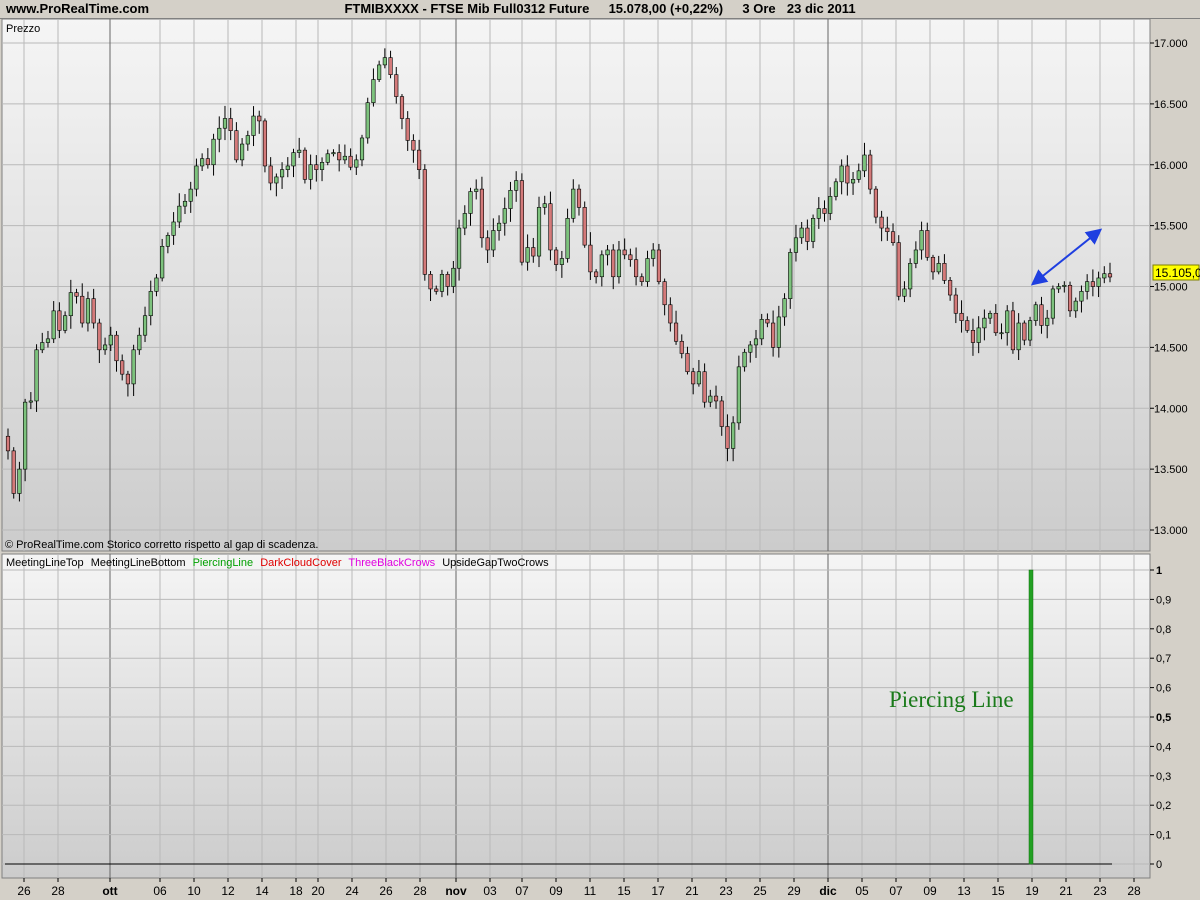  I want to click on indicator-tick-label: 0, so click(1159, 865).